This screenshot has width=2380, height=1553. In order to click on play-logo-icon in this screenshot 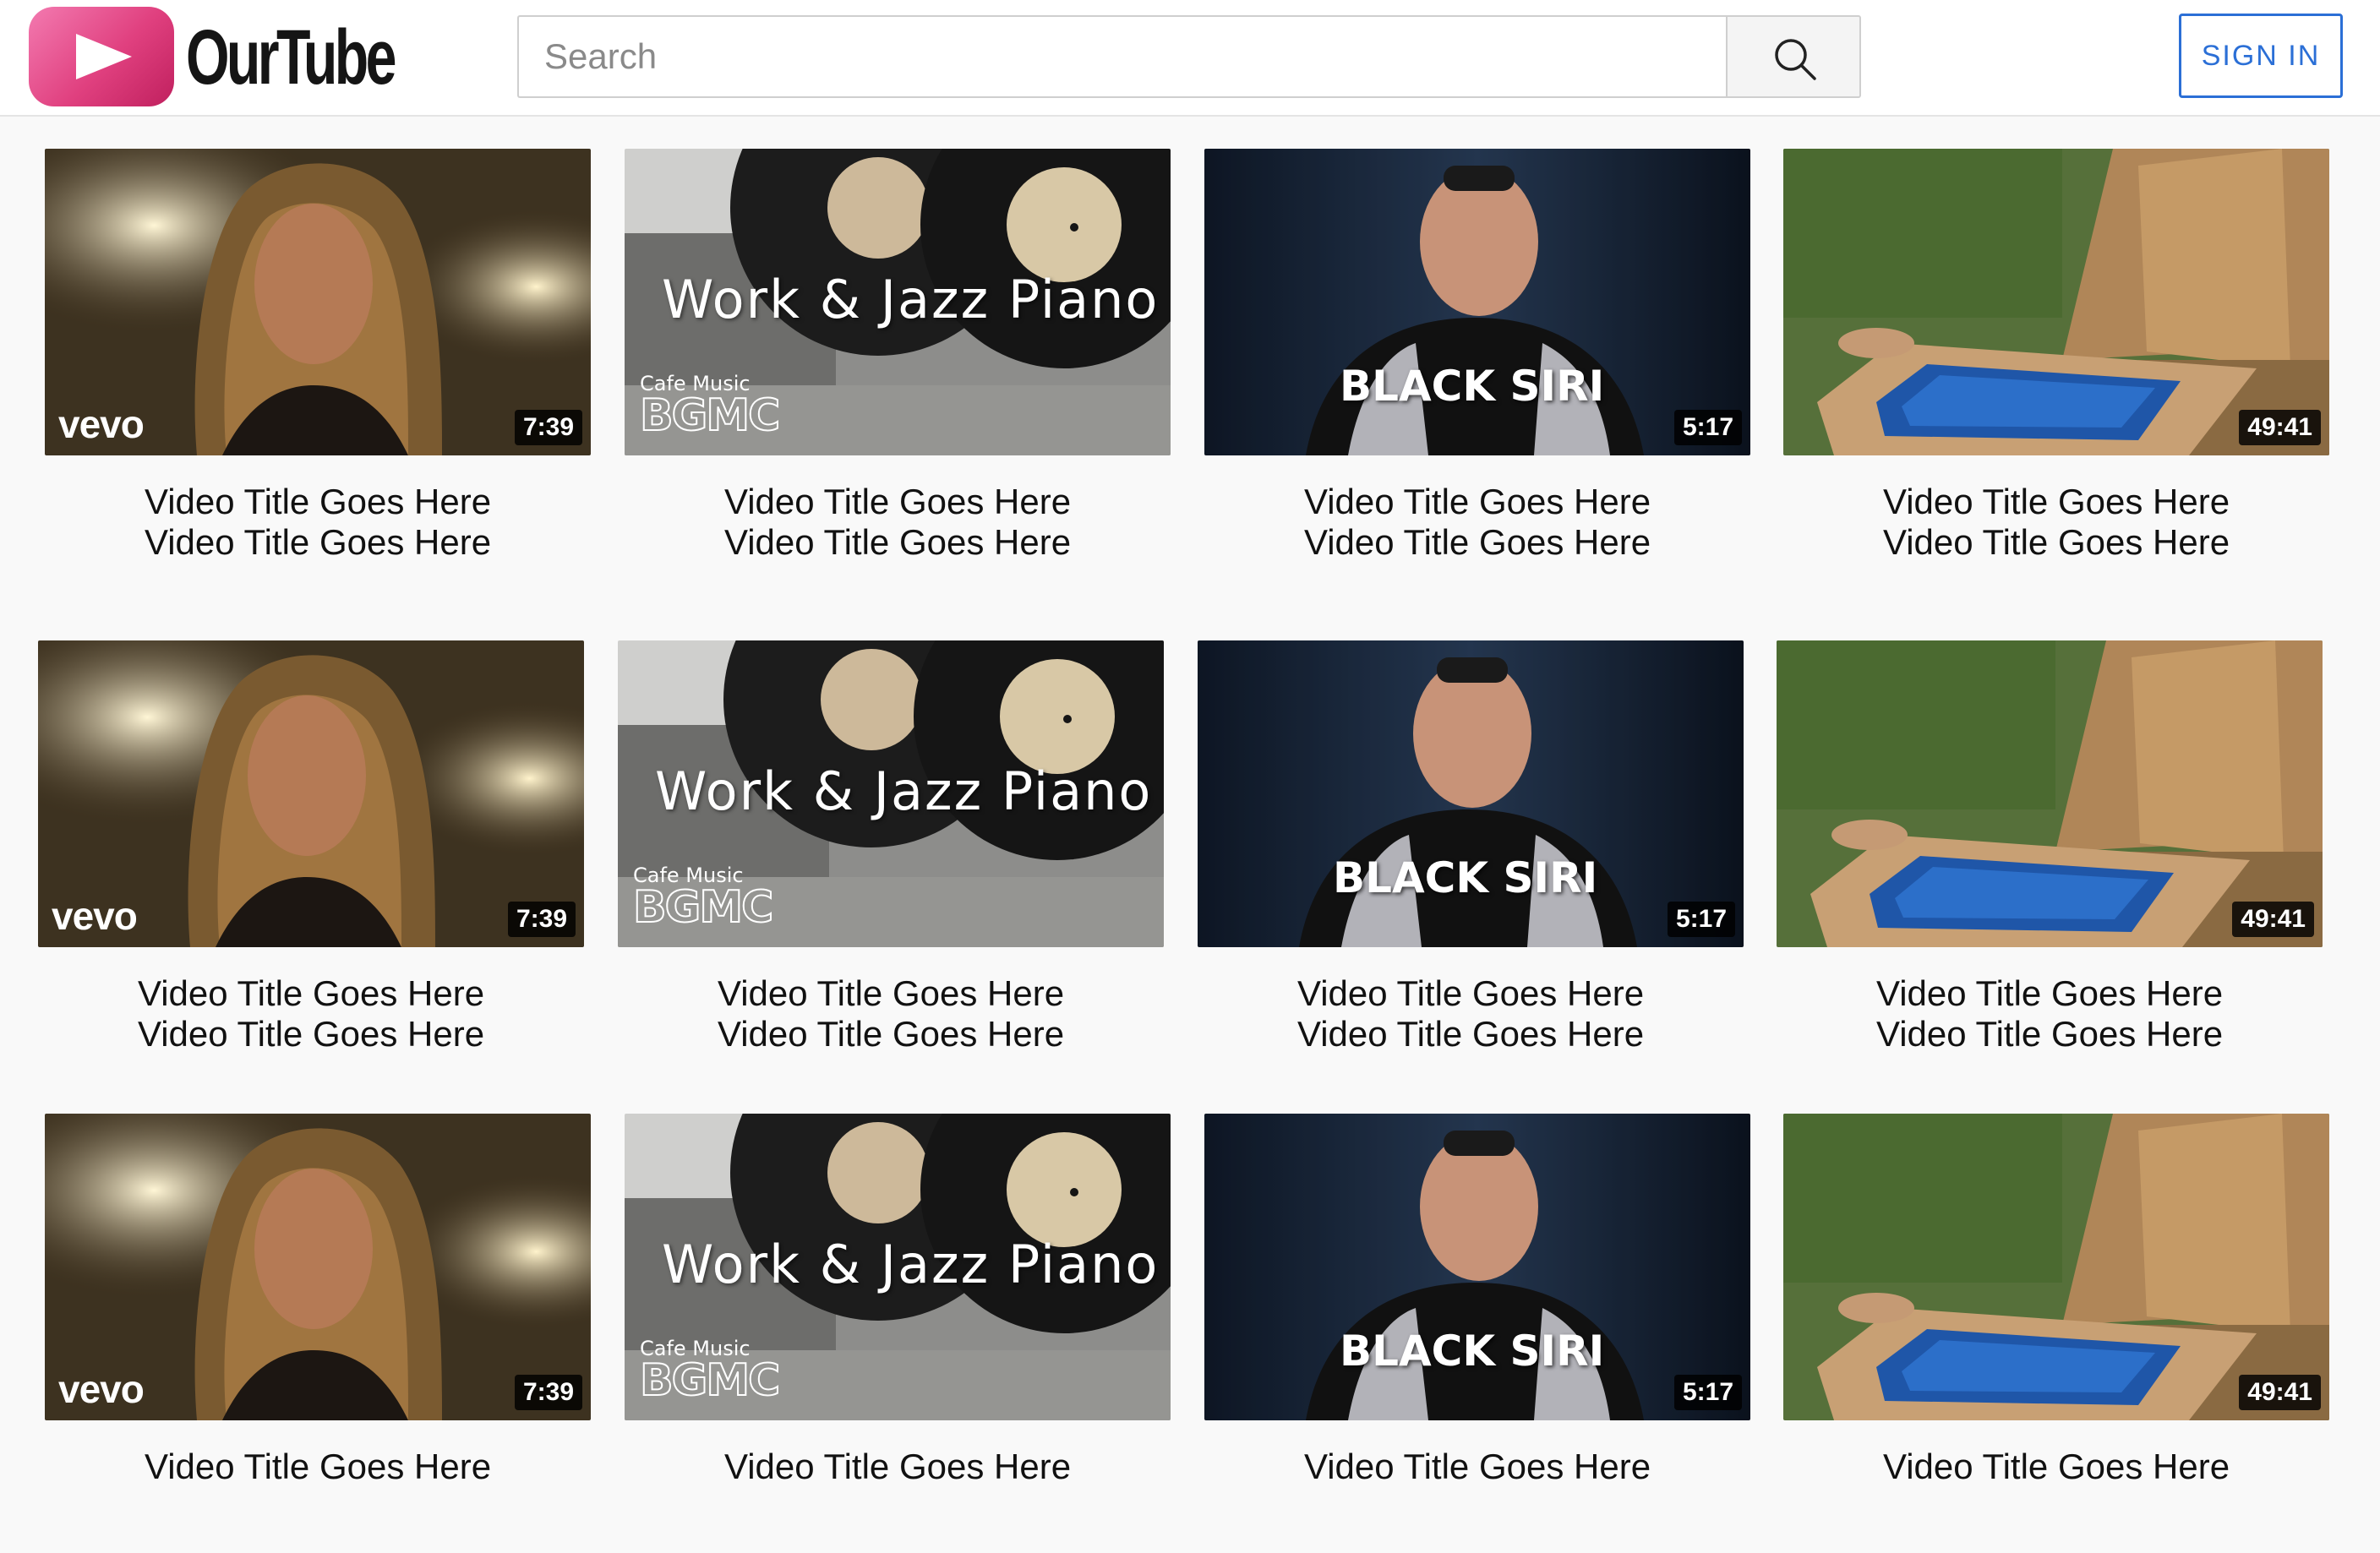, I will do `click(101, 57)`.